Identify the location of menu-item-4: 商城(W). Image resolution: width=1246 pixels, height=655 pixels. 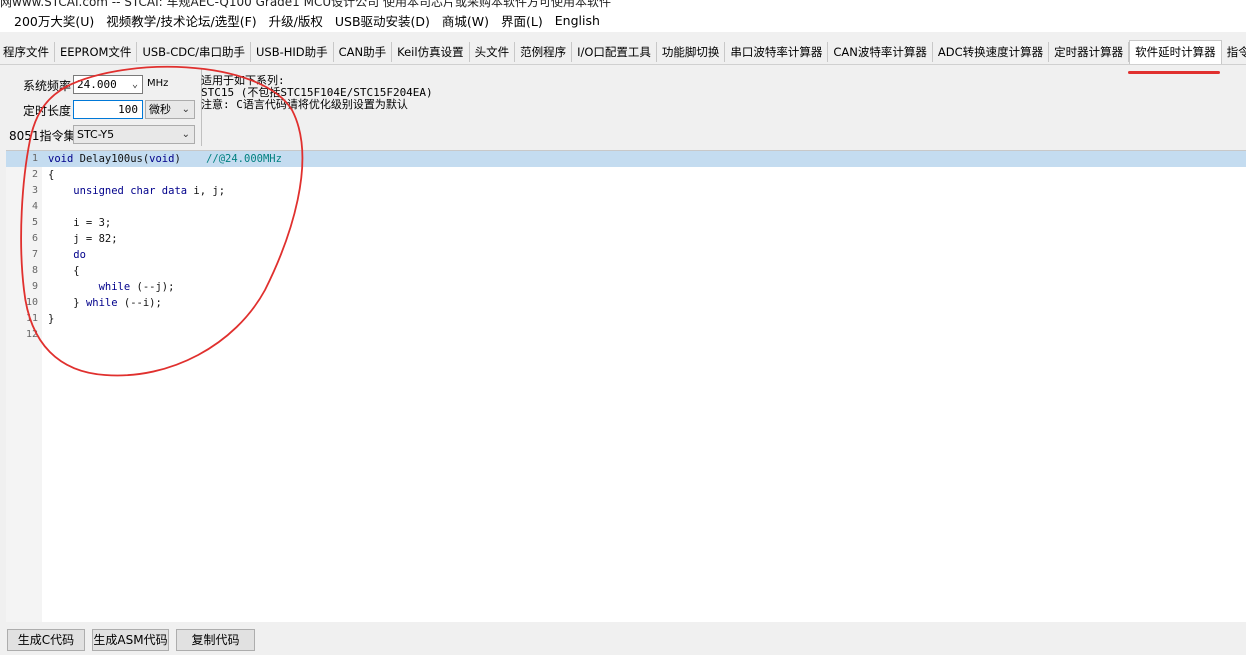
(465, 20).